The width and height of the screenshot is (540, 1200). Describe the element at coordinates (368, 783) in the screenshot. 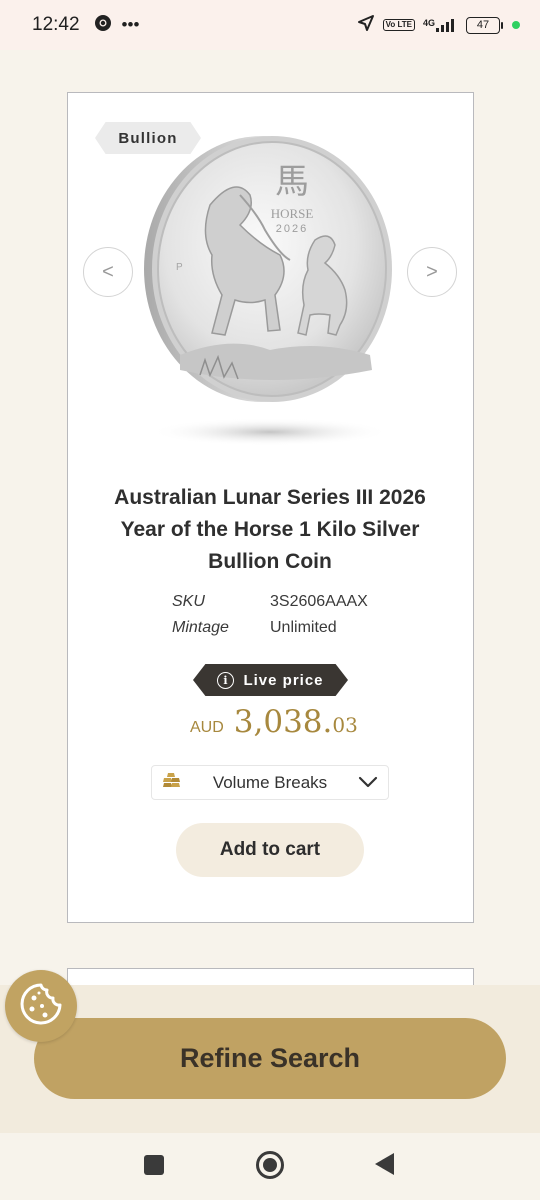

I see `chevron-down-icon` at that location.